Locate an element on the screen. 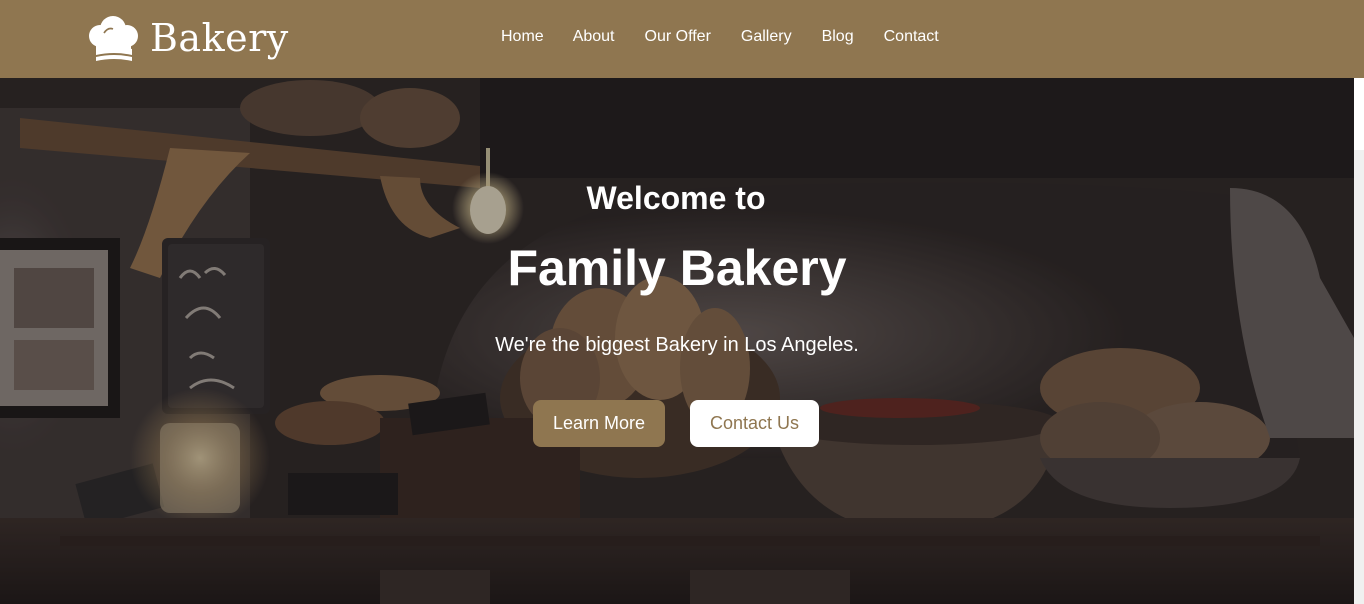  hero-subtitle: We're the biggest Bakery in Los Angeles. is located at coordinates (677, 345).